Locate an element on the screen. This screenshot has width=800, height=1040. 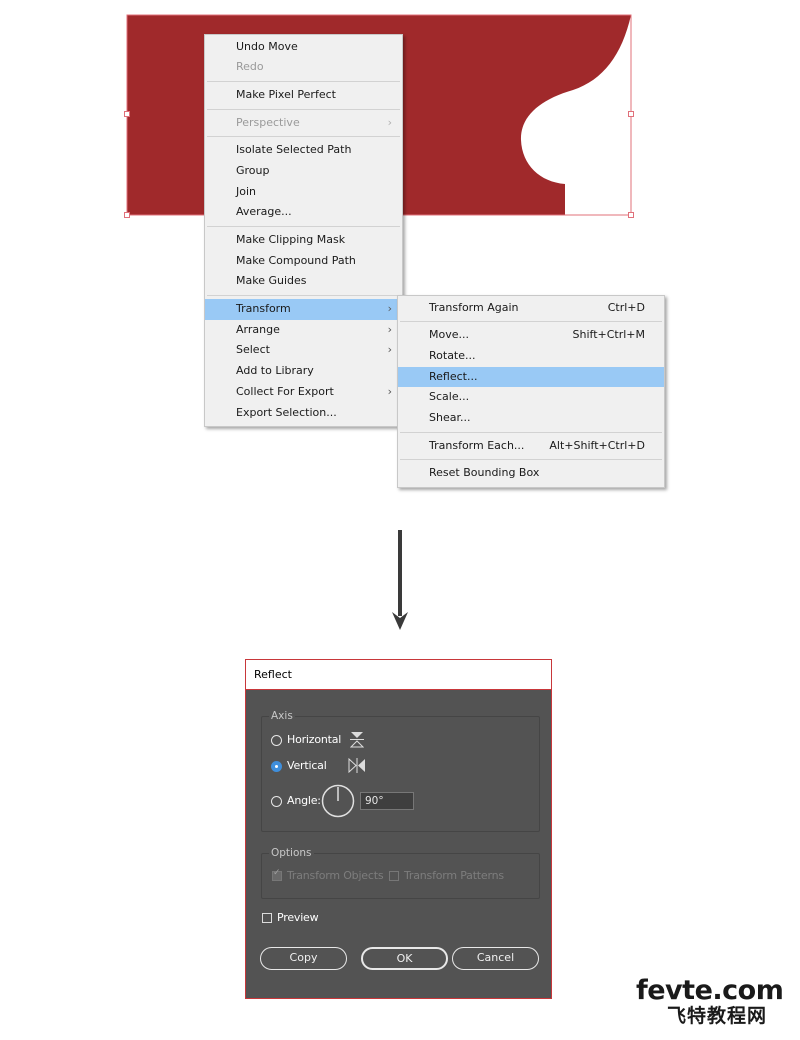
transform-objects-label: Transform Objects is located at coordinates (335, 875).